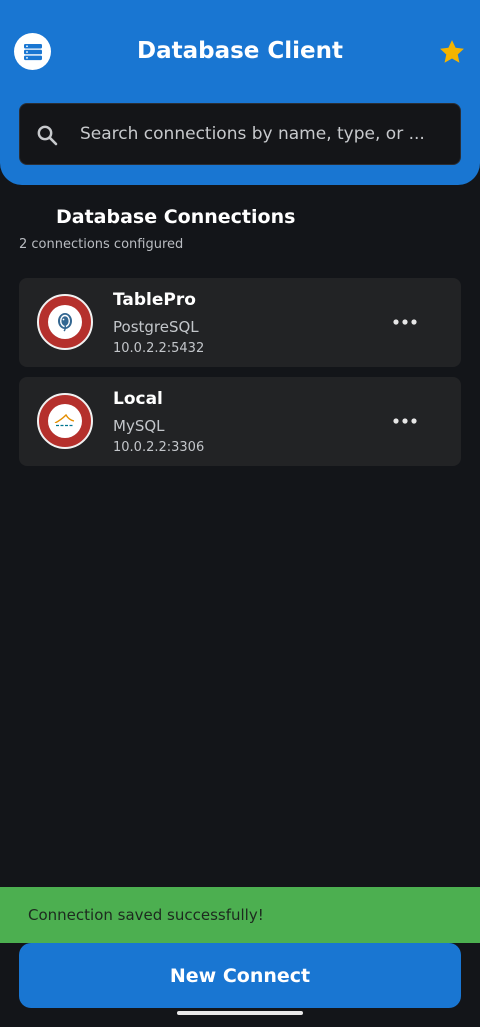 The height and width of the screenshot is (1027, 480). I want to click on connection-card: Local MySQL 10.0.2.2:3306, so click(240, 421).